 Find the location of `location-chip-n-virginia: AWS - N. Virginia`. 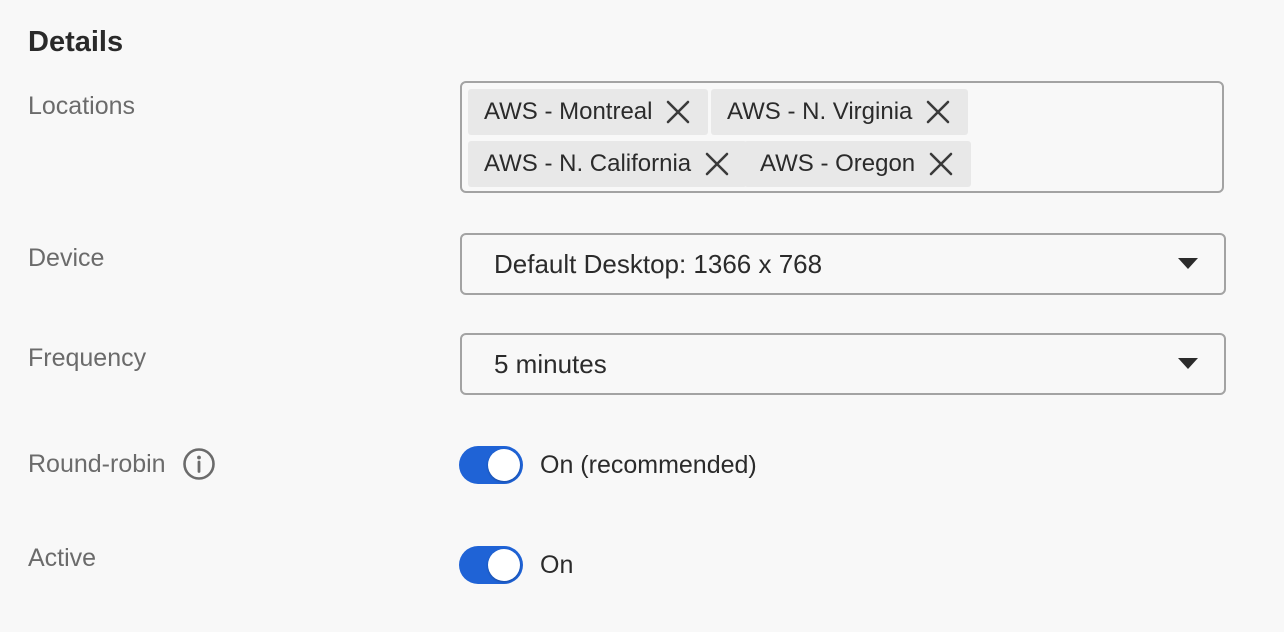

location-chip-n-virginia: AWS - N. Virginia is located at coordinates (840, 112).